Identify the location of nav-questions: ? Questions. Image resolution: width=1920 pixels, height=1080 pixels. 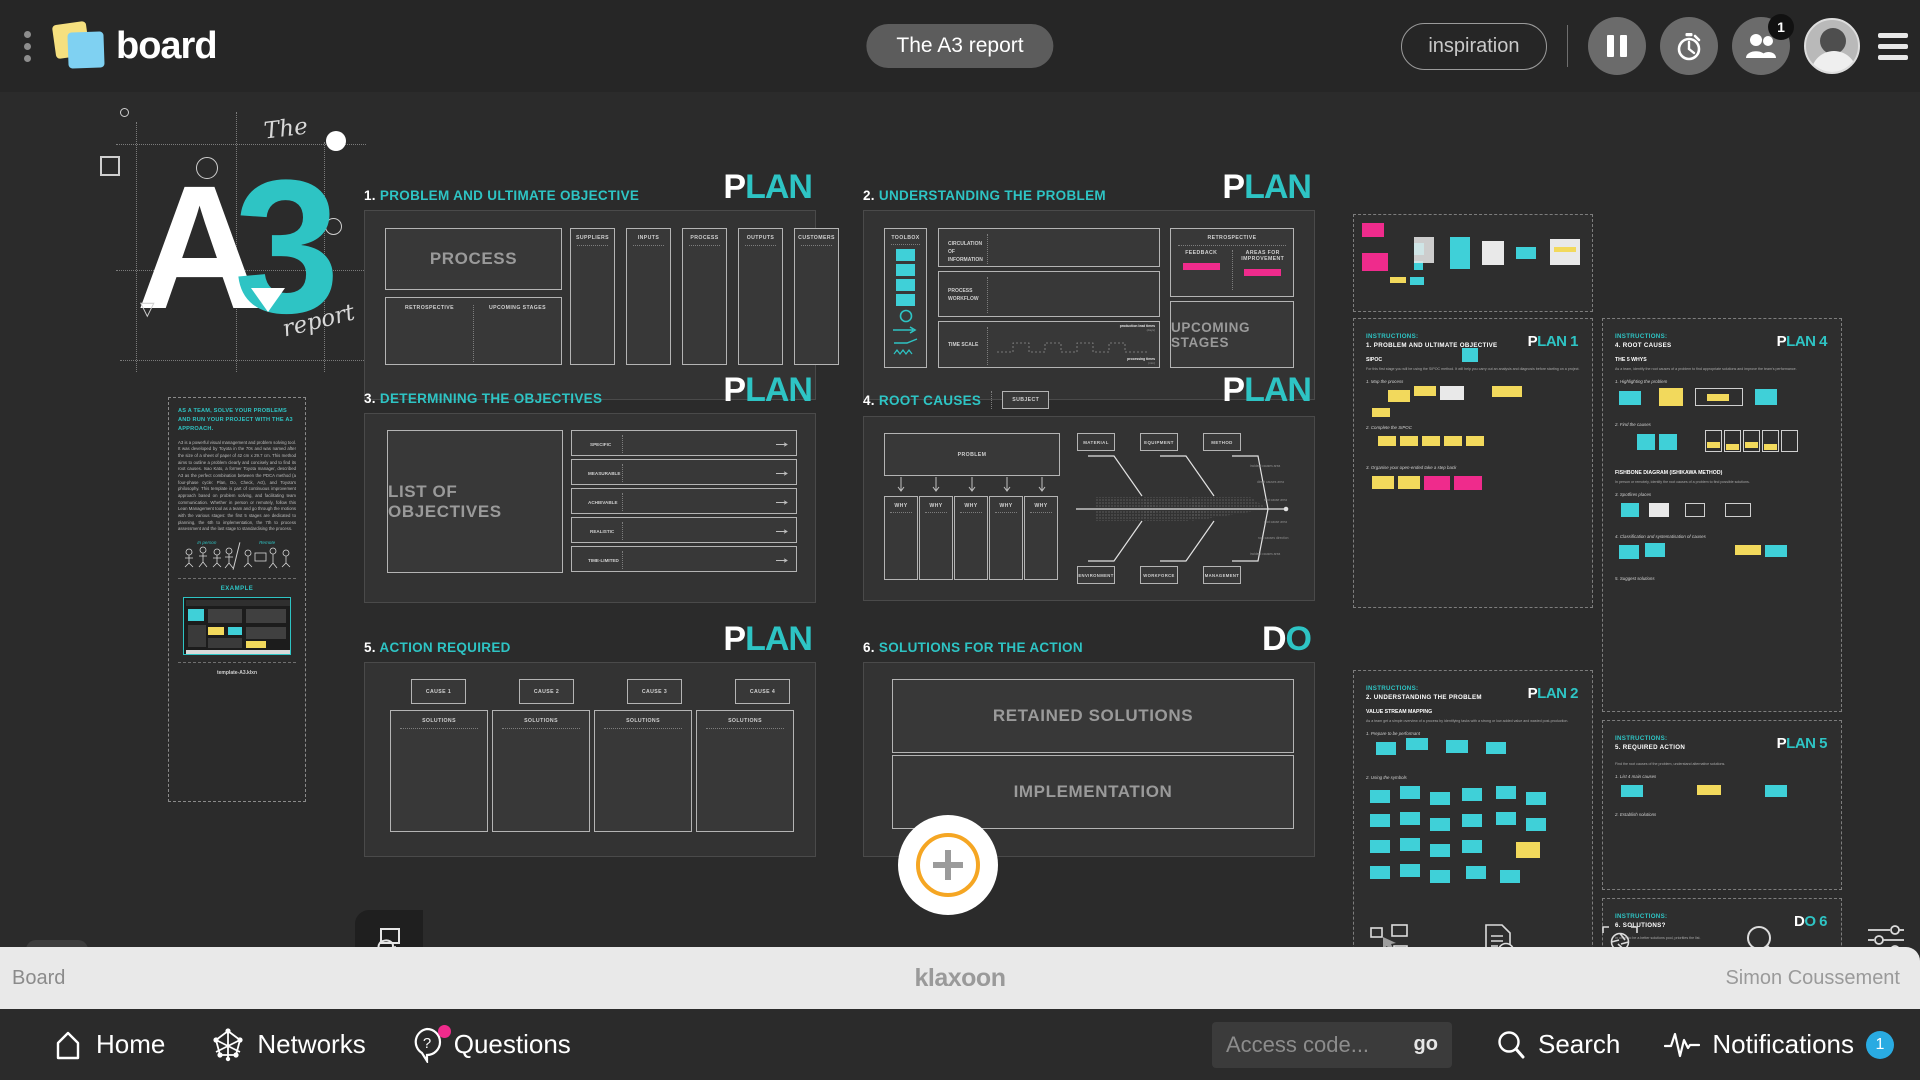
(491, 1043).